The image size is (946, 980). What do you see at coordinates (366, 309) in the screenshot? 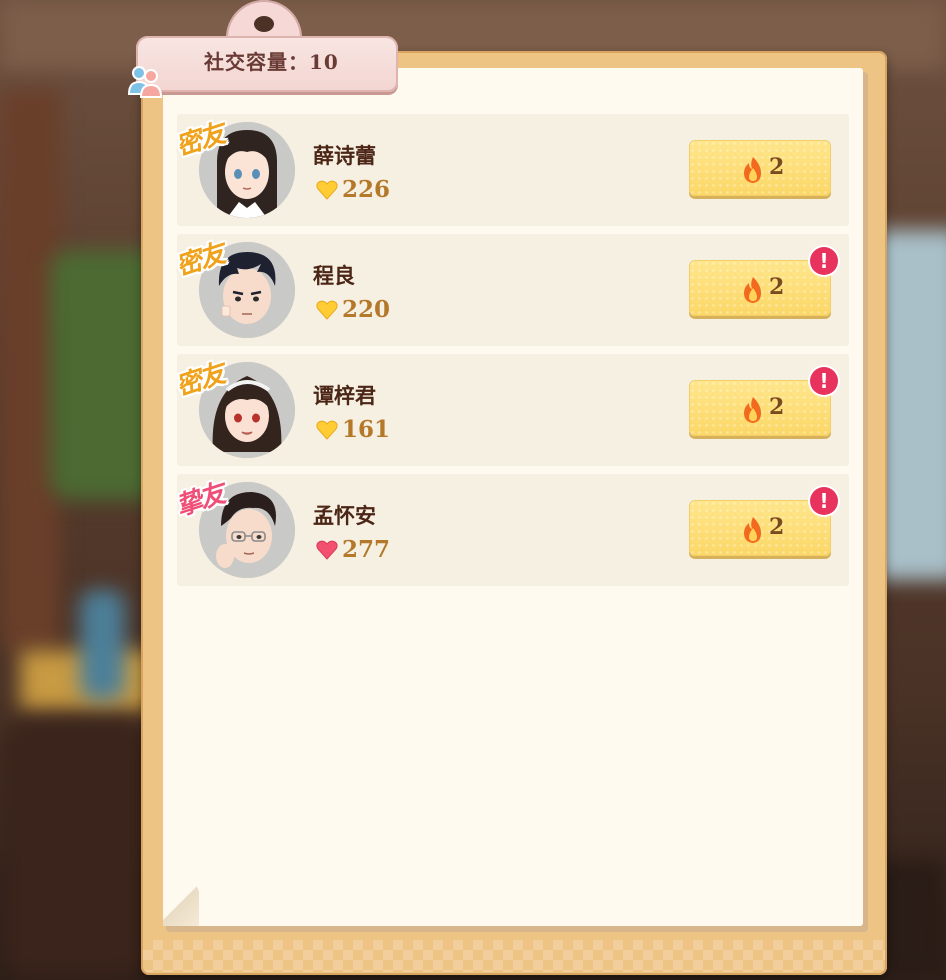
I see `affection-value: 220` at bounding box center [366, 309].